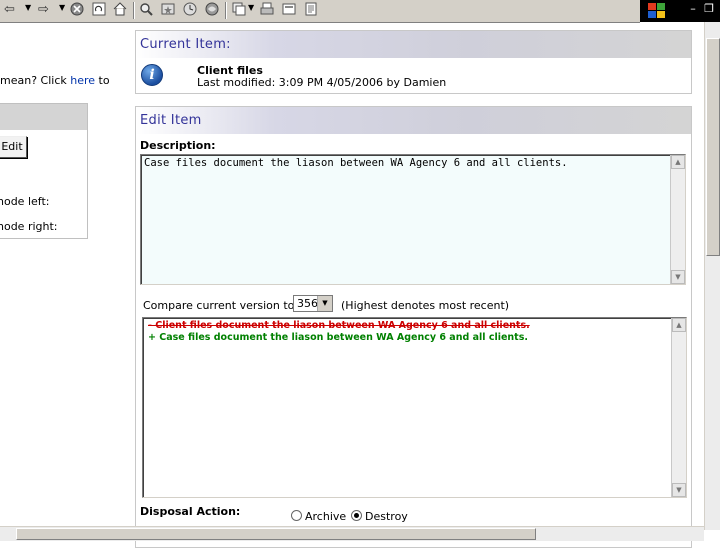 The width and height of the screenshot is (720, 548). I want to click on discuss-icon, so click(311, 10).